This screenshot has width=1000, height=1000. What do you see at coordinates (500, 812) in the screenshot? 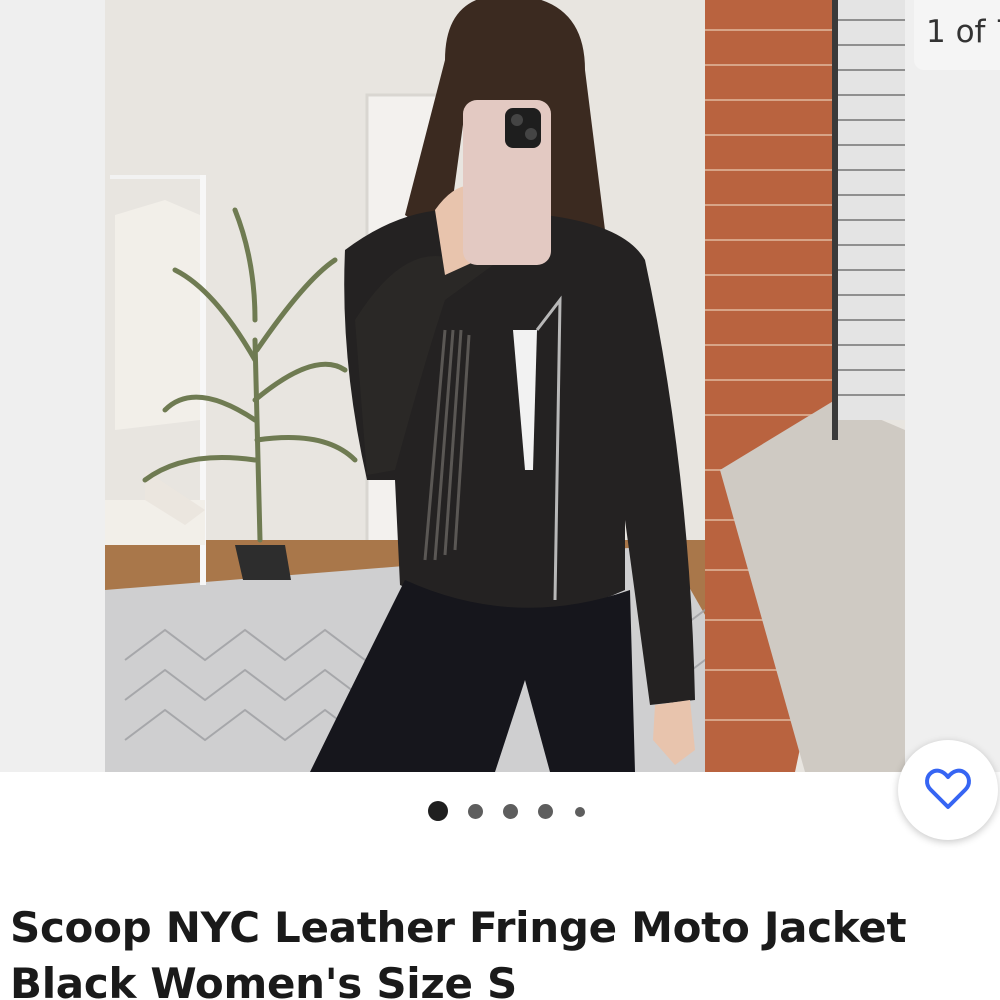
I see `gallery-pagination` at bounding box center [500, 812].